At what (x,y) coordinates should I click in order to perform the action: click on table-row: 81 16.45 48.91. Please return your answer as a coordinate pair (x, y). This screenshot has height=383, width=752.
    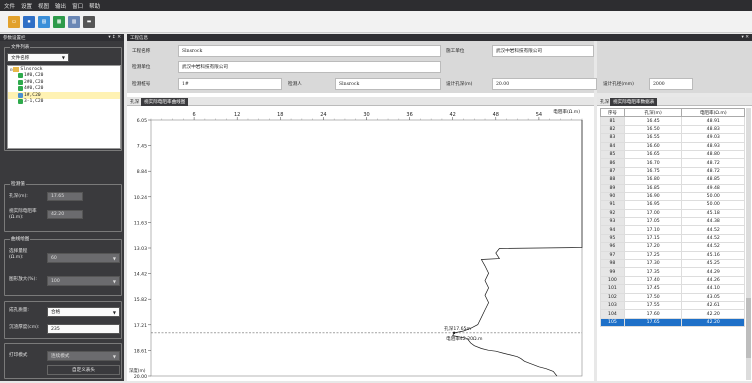
    Looking at the image, I should click on (672, 121).